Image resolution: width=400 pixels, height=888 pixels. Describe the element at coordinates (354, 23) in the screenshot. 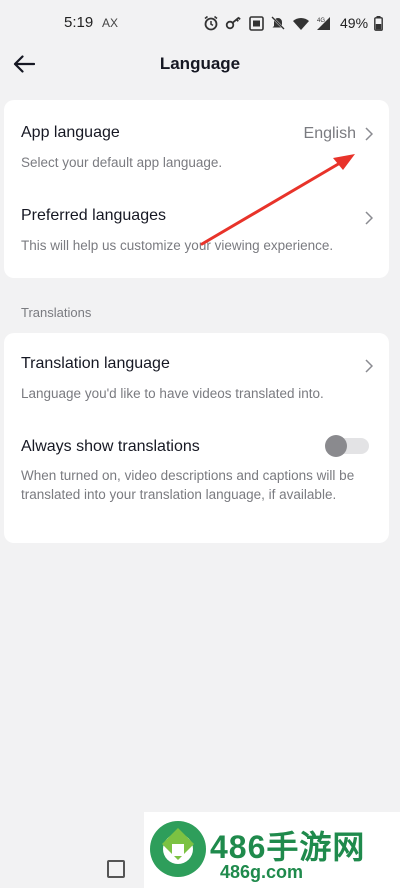

I see `battery-percent: 49%` at that location.